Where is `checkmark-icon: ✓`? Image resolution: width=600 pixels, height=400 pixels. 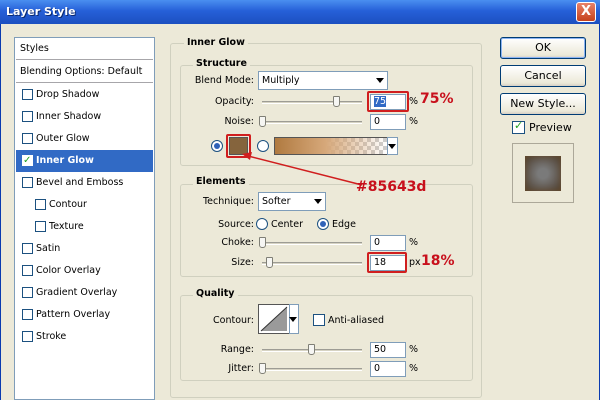 checkmark-icon: ✓ is located at coordinates (519, 125).